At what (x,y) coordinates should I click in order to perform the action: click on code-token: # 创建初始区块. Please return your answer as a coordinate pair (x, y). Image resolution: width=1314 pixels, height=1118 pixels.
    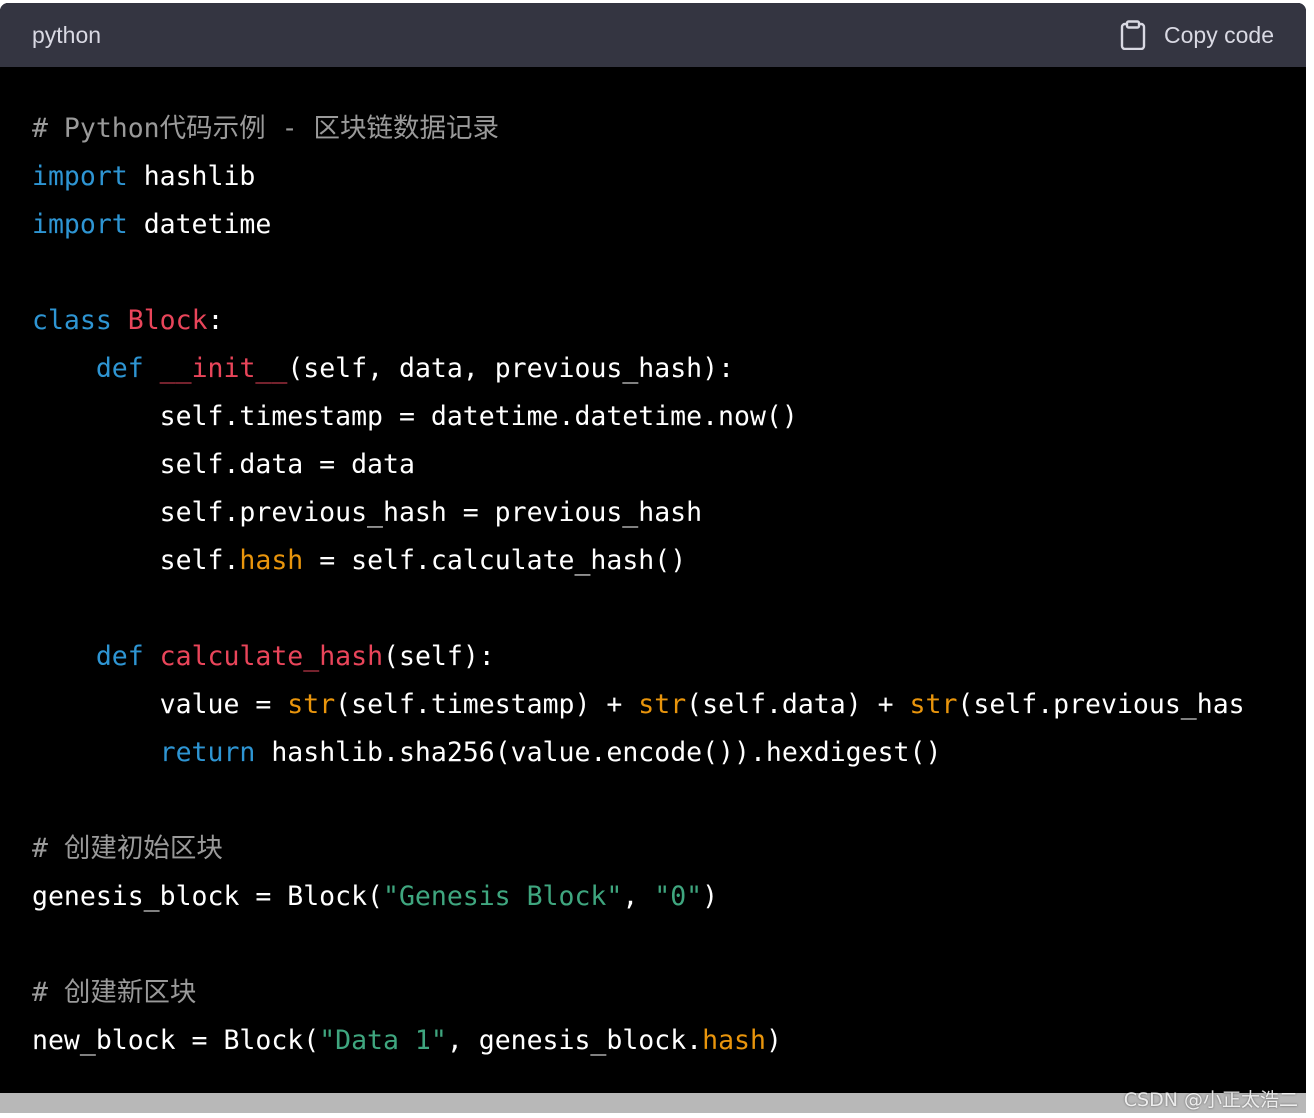
    Looking at the image, I should click on (127, 848).